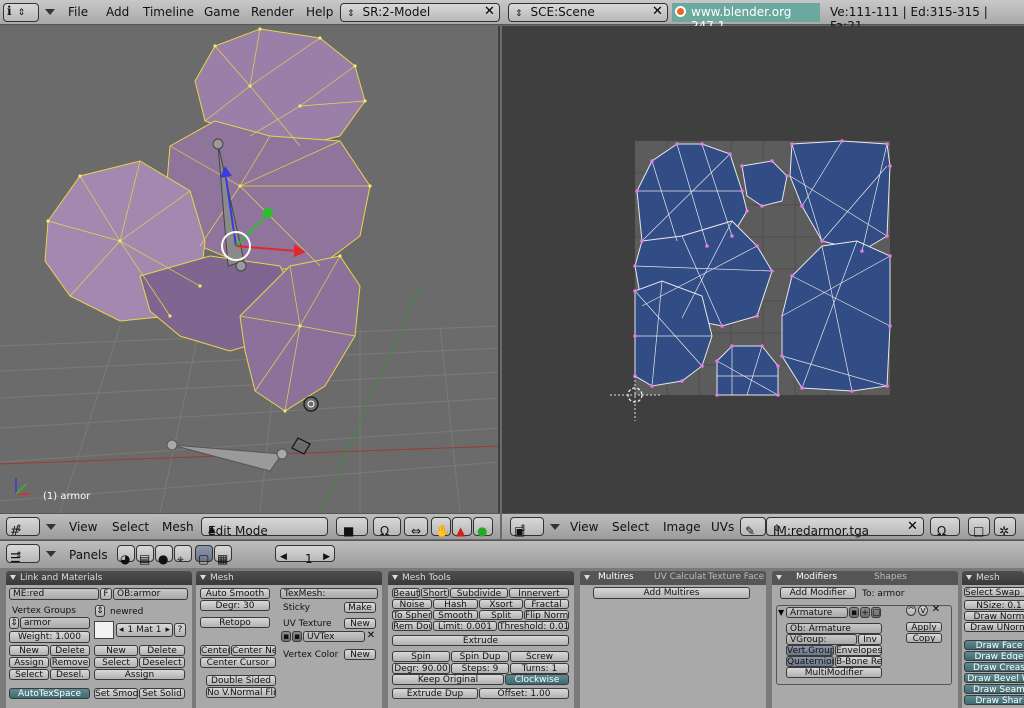 The image size is (1024, 708). What do you see at coordinates (1005, 527) in the screenshot?
I see `uv-snap-toggle: ✲` at bounding box center [1005, 527].